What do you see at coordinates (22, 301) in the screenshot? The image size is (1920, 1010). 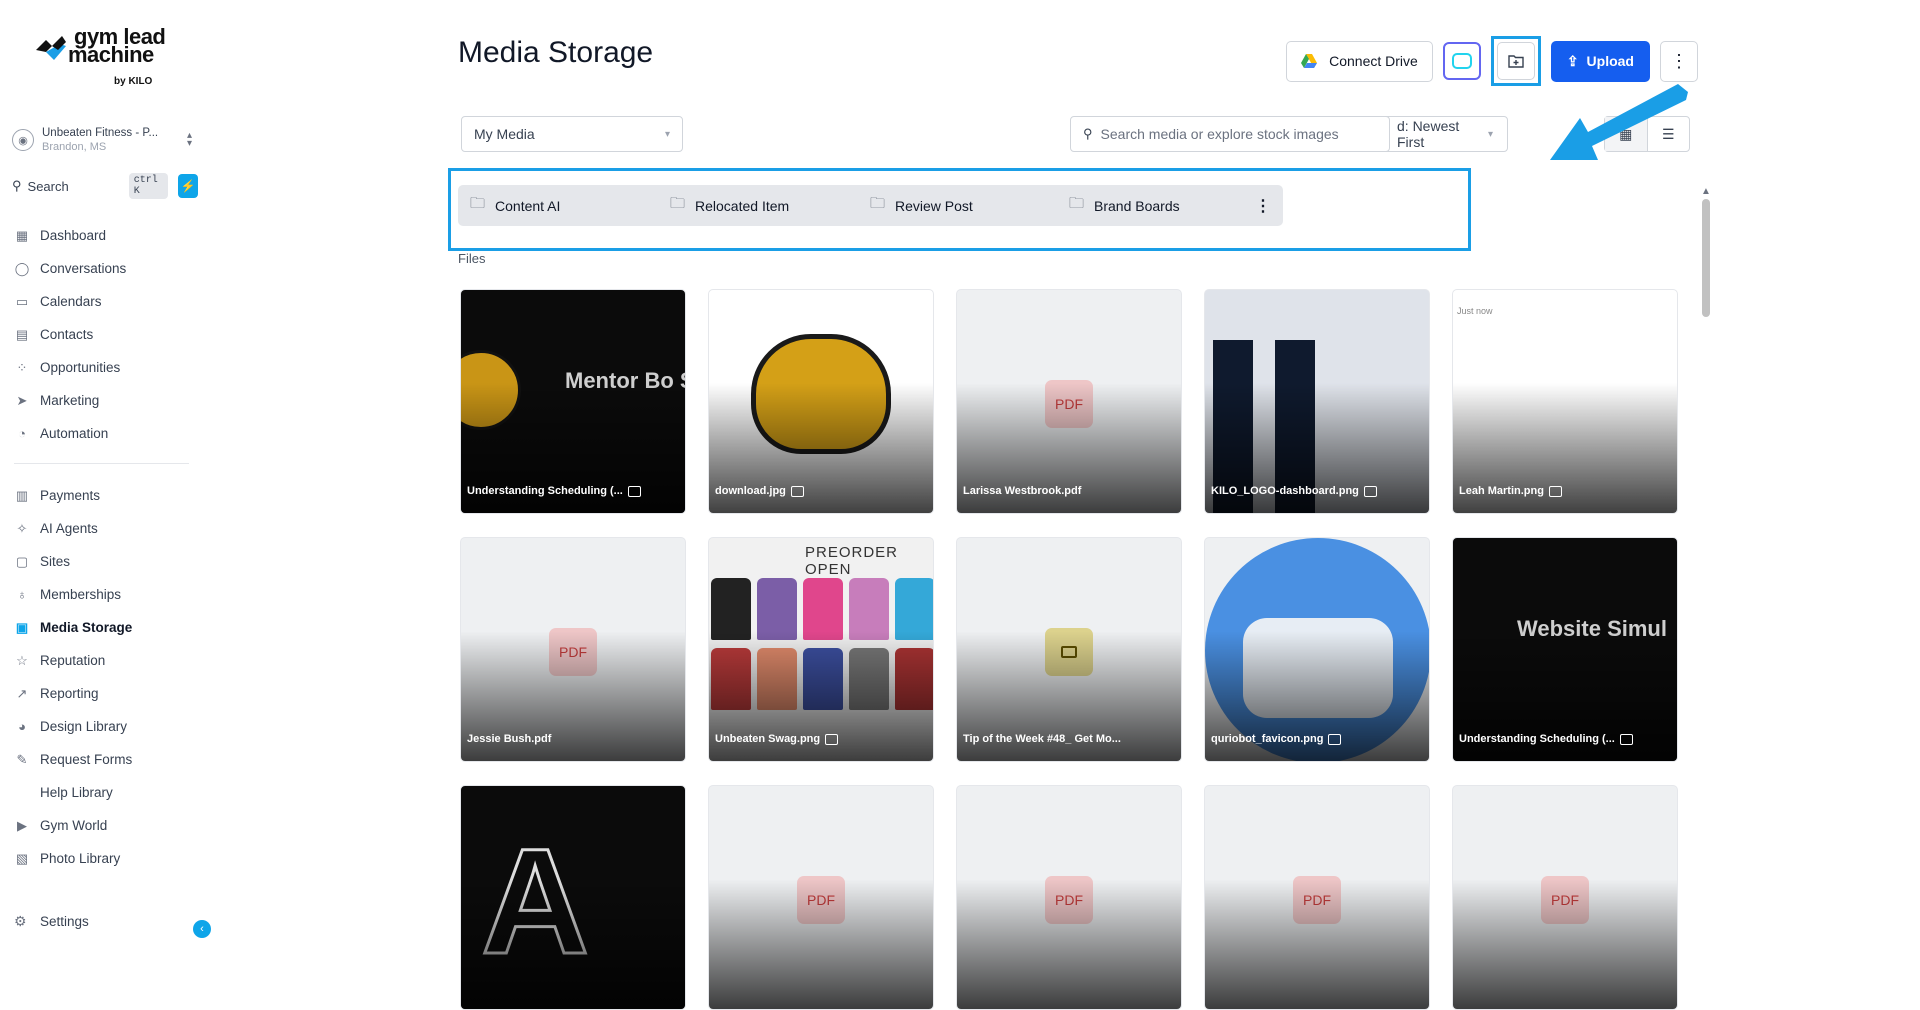 I see `calendar-icon: ▭` at bounding box center [22, 301].